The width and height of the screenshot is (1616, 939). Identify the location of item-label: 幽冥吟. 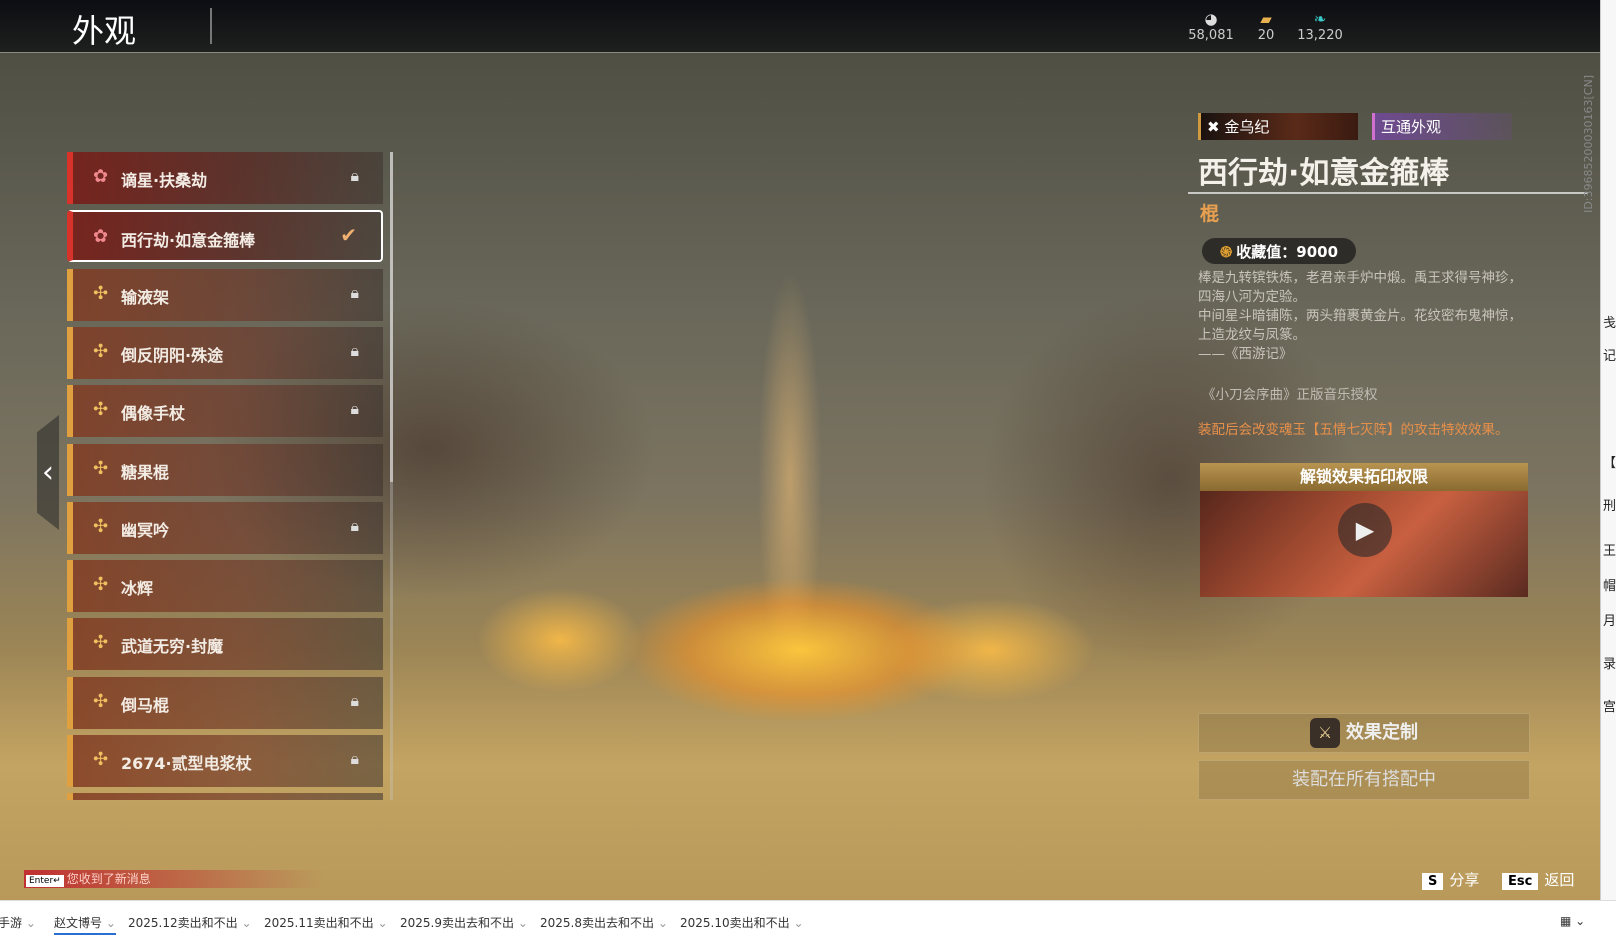
(145, 530).